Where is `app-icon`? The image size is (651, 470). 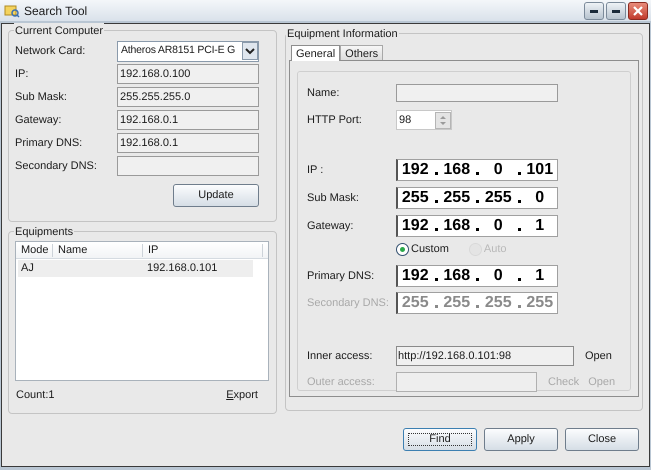
app-icon is located at coordinates (12, 11).